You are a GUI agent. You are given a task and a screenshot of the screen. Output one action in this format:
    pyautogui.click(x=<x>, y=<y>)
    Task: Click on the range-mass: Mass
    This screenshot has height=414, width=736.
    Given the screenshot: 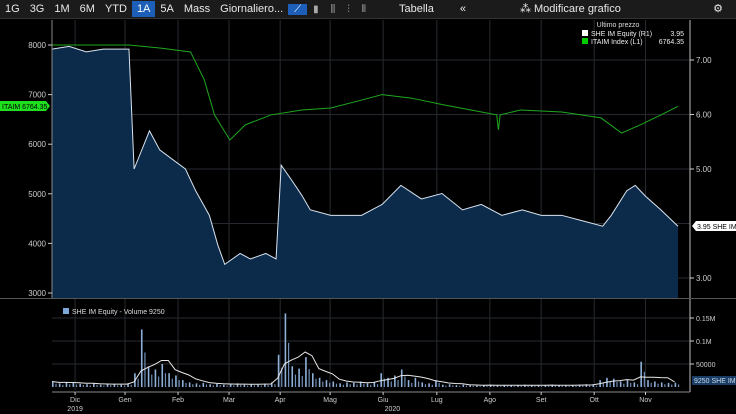 What is the action you would take?
    pyautogui.click(x=197, y=9)
    